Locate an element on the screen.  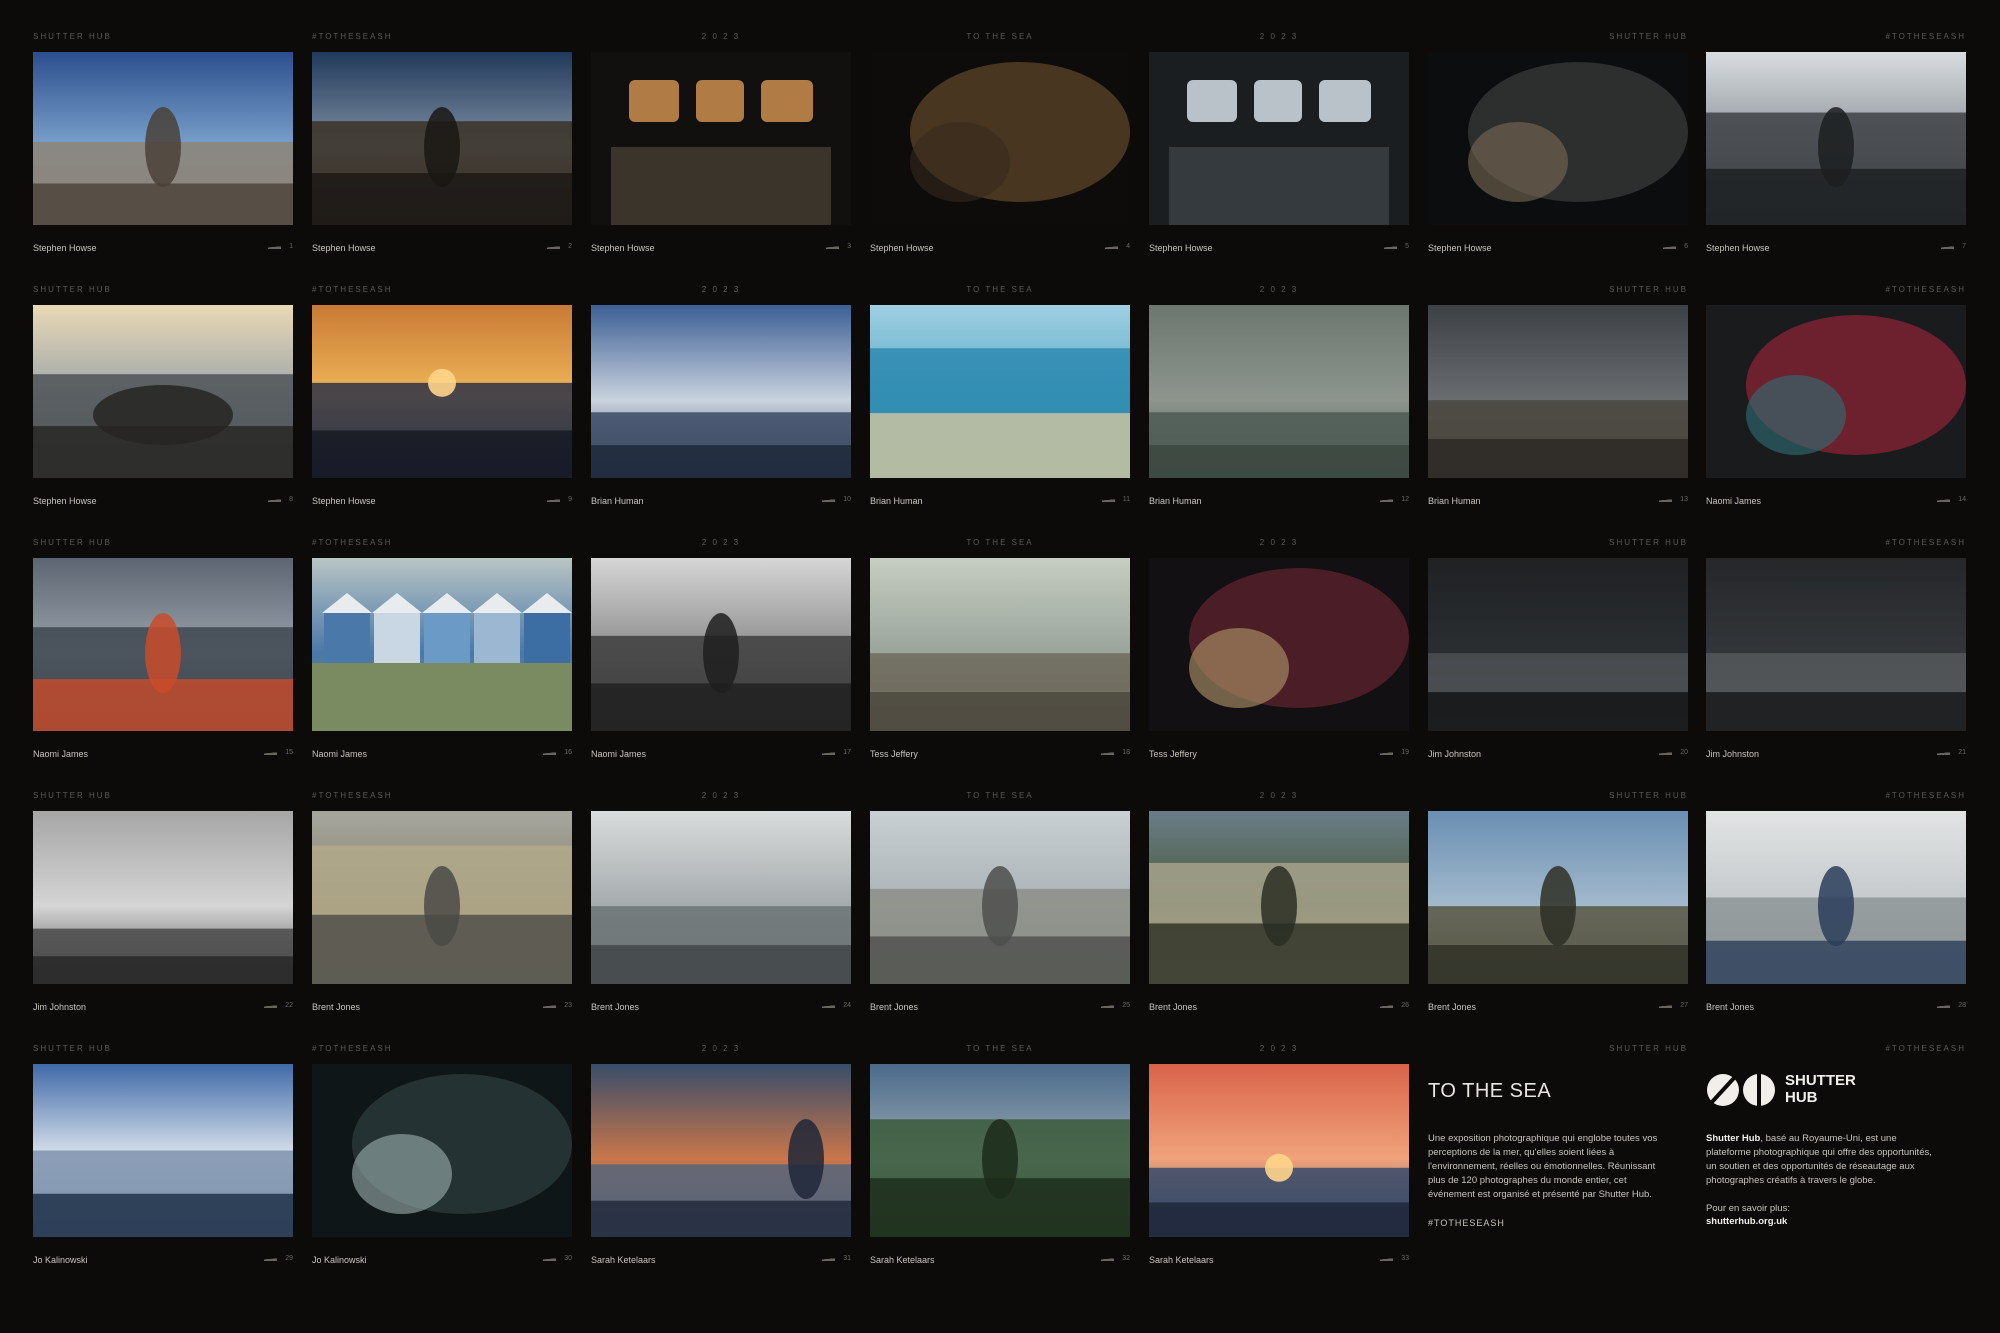
photo-number-text: 32 is located at coordinates (1126, 1258).